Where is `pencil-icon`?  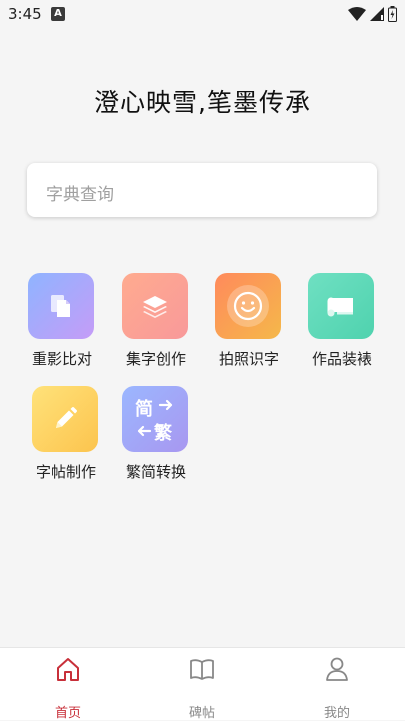
pencil-icon is located at coordinates (66, 417).